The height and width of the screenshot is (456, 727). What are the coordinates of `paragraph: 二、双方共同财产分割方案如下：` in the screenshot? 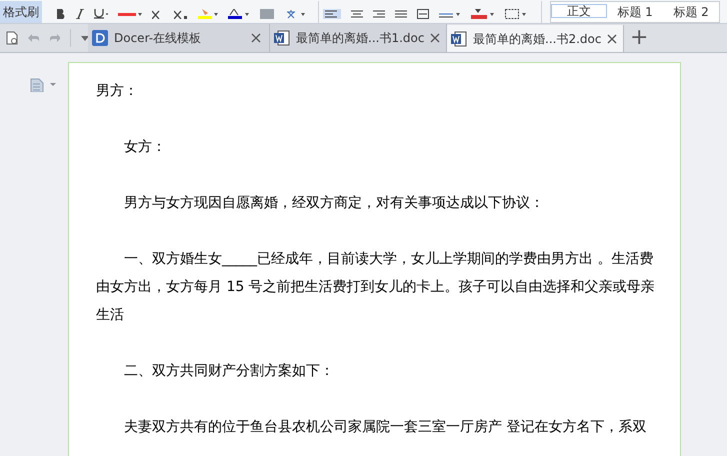 It's located at (229, 371).